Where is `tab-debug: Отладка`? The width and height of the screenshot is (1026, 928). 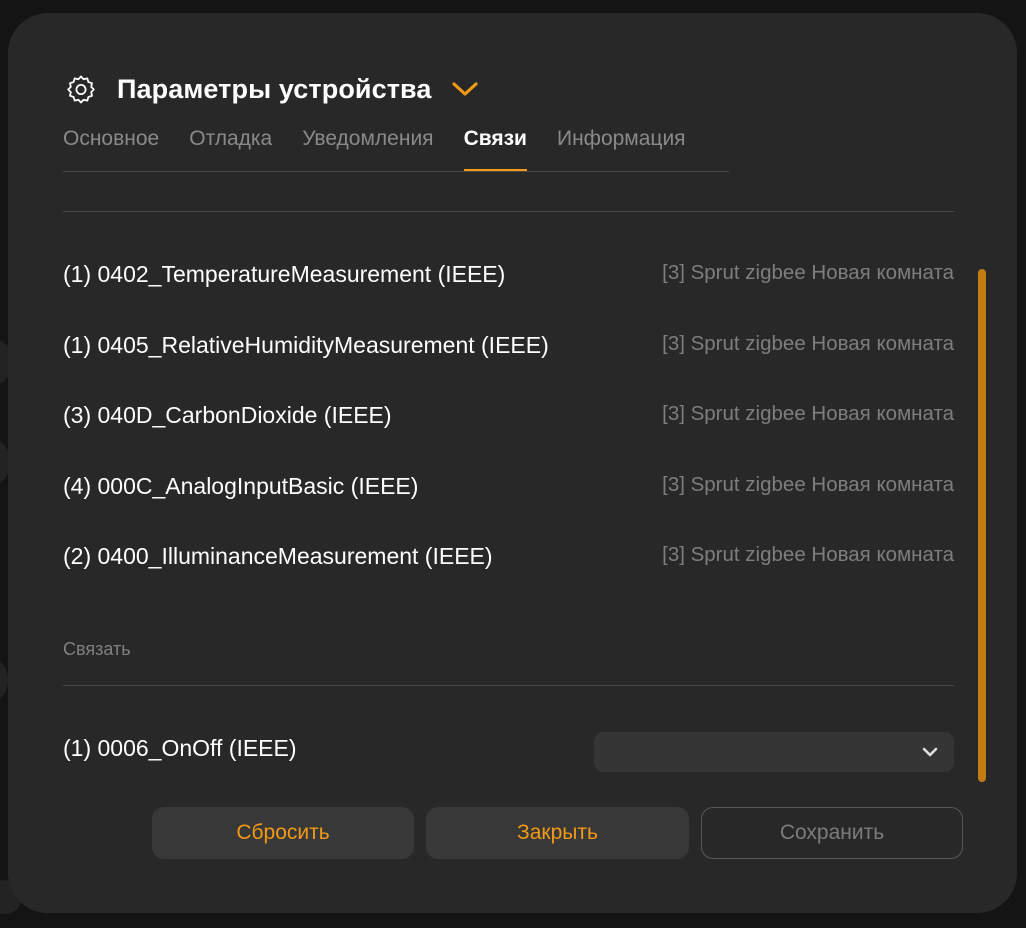
tab-debug: Отладка is located at coordinates (230, 146).